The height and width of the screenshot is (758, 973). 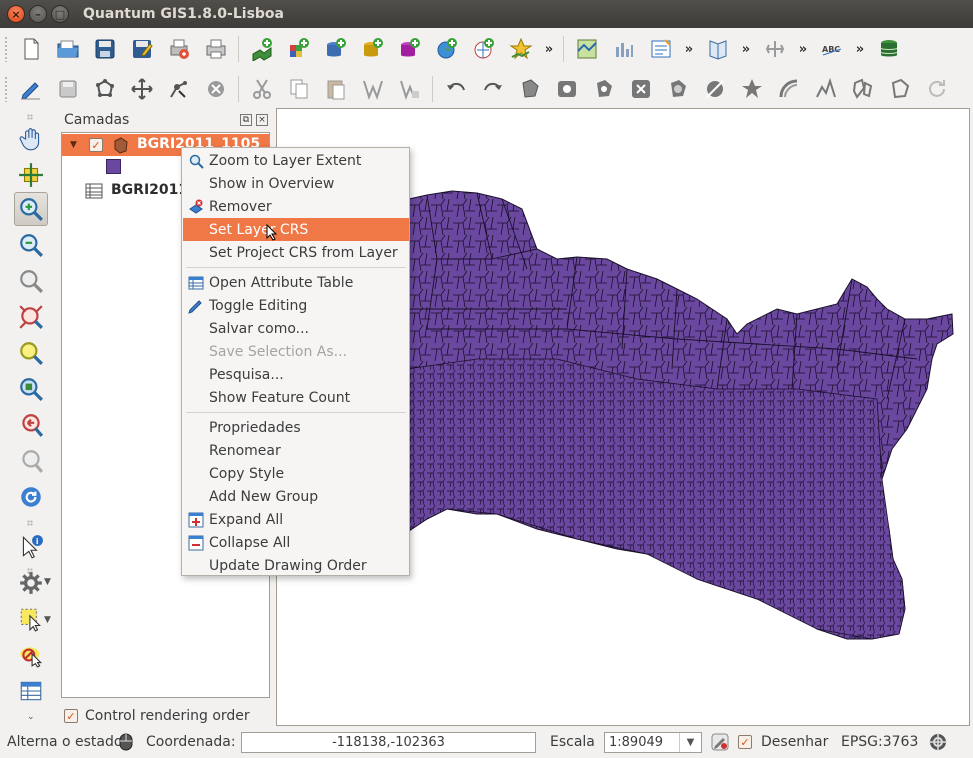 What do you see at coordinates (216, 89) in the screenshot?
I see `delete-selected-button` at bounding box center [216, 89].